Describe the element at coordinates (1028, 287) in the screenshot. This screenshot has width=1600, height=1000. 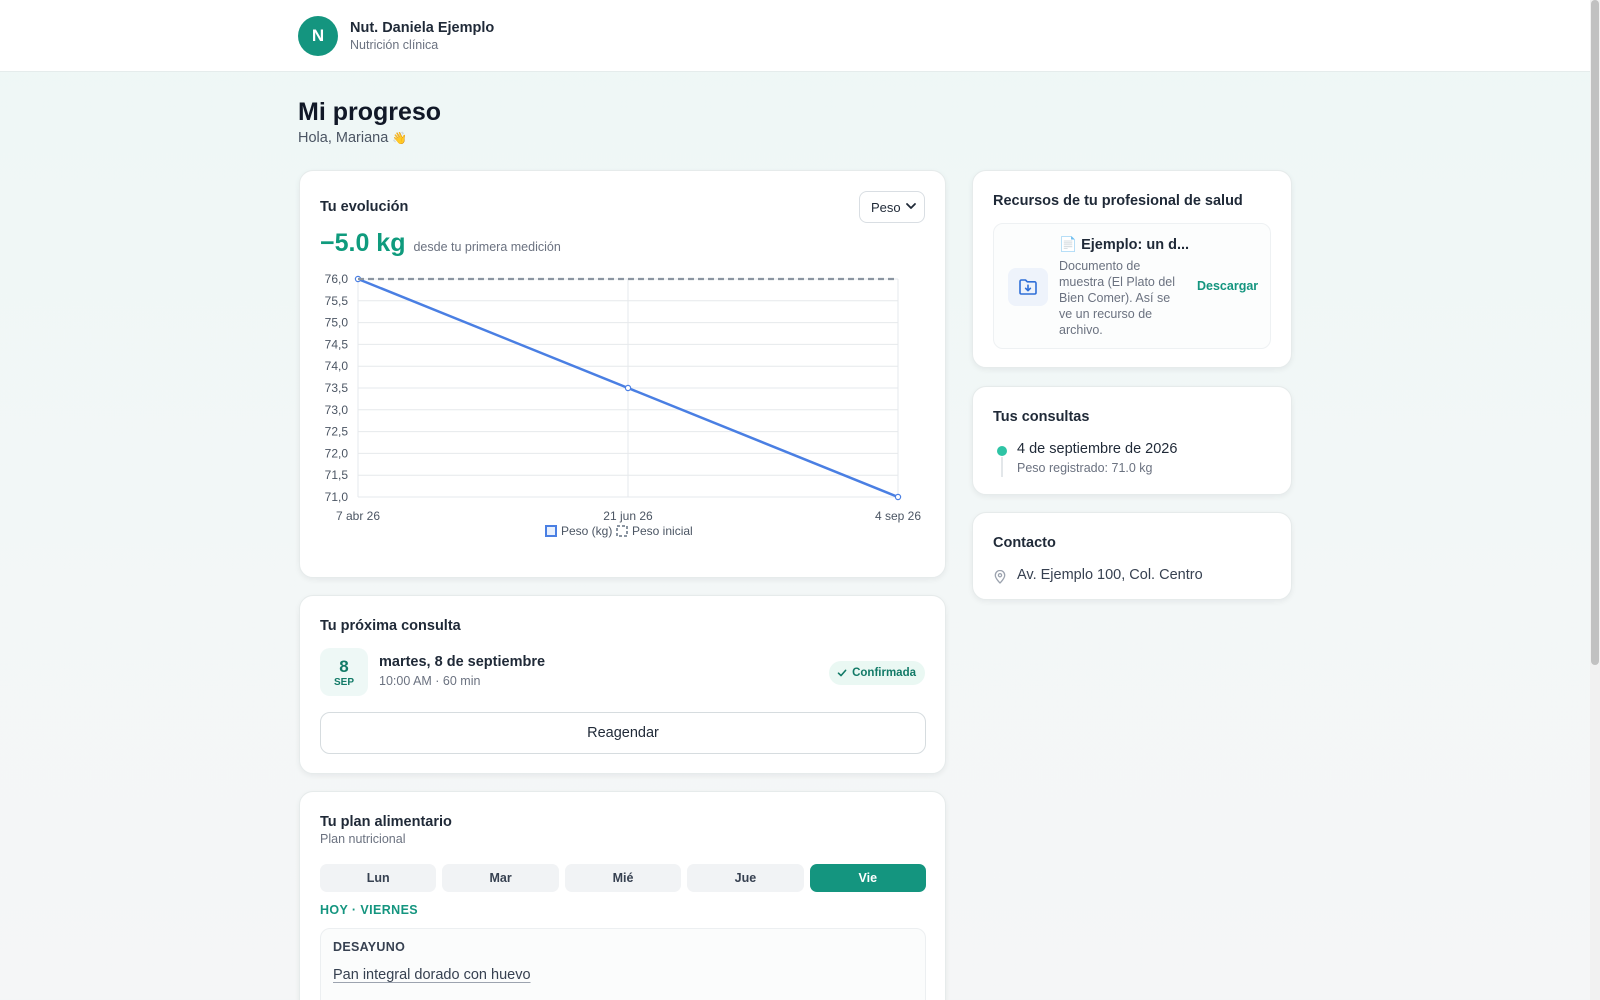
I see `download-folder-icon` at that location.